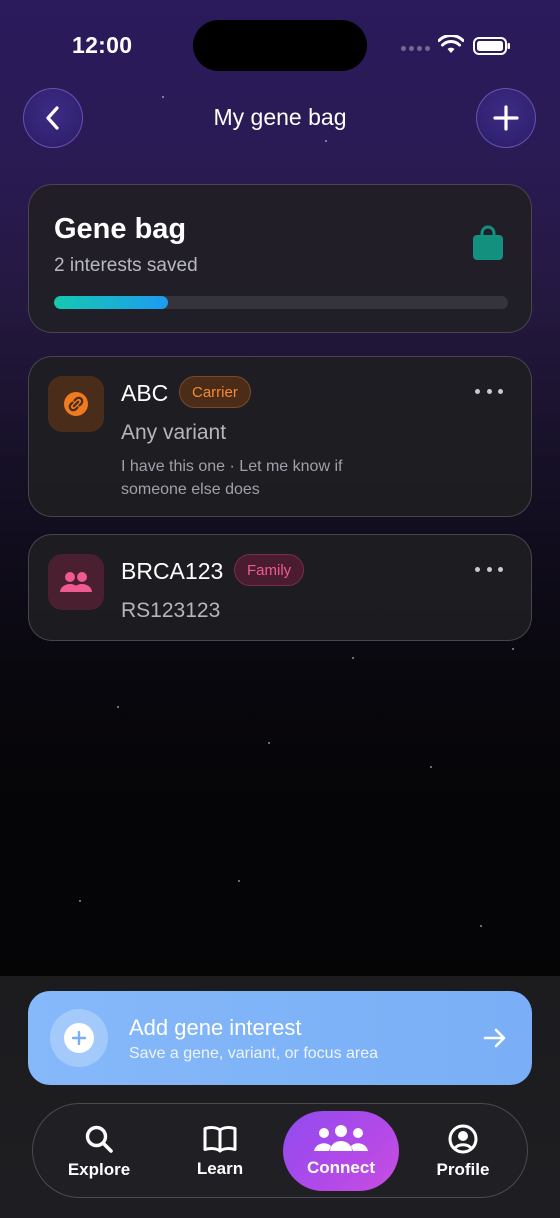 The height and width of the screenshot is (1218, 560). I want to click on gene-name: BRCA123, so click(172, 571).